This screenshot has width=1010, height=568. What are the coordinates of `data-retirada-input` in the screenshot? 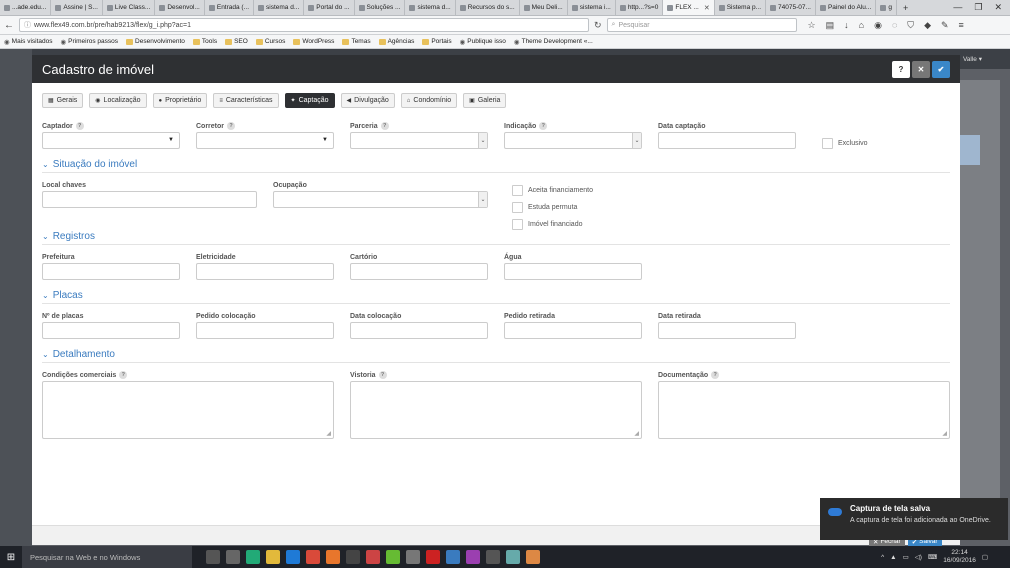 It's located at (727, 330).